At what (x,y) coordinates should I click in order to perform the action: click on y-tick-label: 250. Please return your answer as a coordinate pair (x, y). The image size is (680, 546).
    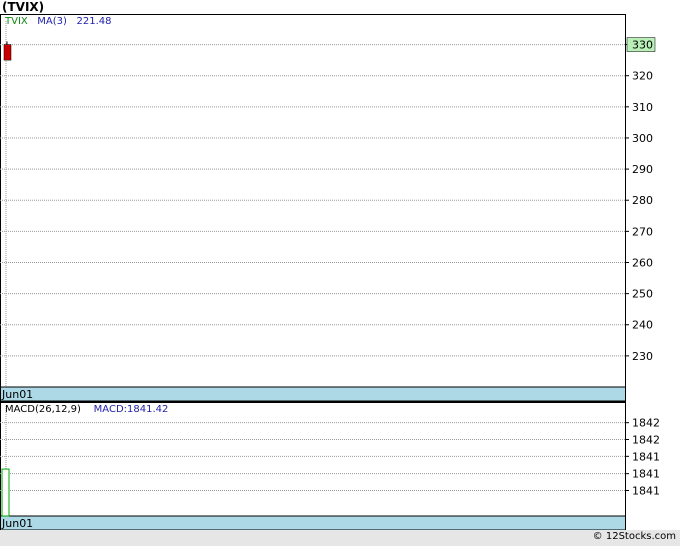
    Looking at the image, I should click on (642, 294).